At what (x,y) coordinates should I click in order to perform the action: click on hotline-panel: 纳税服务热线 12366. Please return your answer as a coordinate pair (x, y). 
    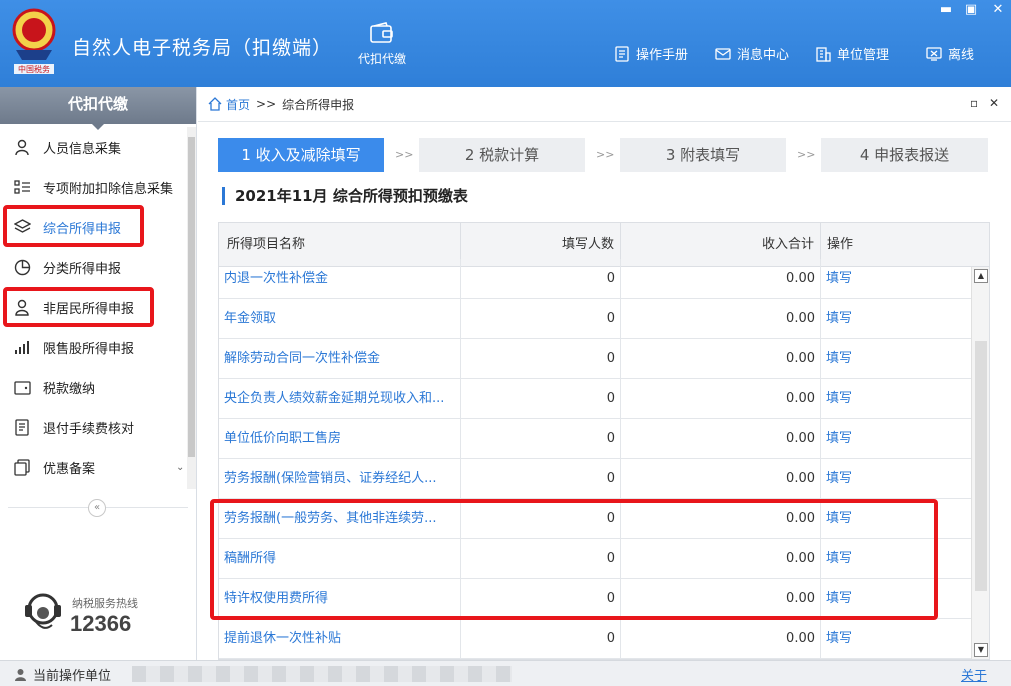
    Looking at the image, I should click on (102, 617).